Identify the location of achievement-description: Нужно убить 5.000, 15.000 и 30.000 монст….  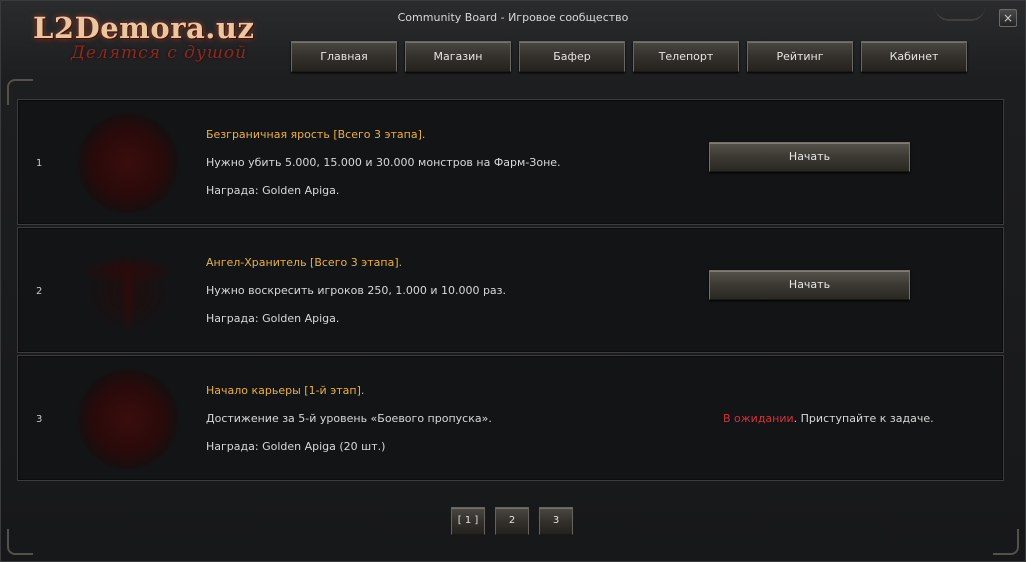
(383, 162).